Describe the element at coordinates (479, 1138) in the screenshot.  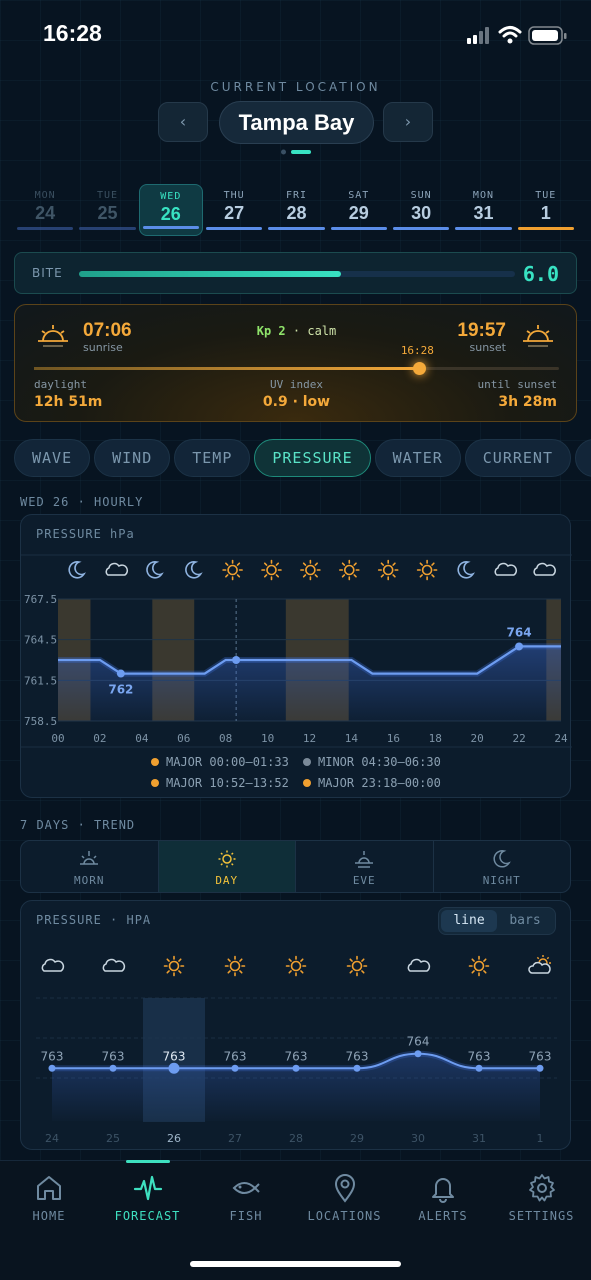
I see `trend-x-label: 31` at that location.